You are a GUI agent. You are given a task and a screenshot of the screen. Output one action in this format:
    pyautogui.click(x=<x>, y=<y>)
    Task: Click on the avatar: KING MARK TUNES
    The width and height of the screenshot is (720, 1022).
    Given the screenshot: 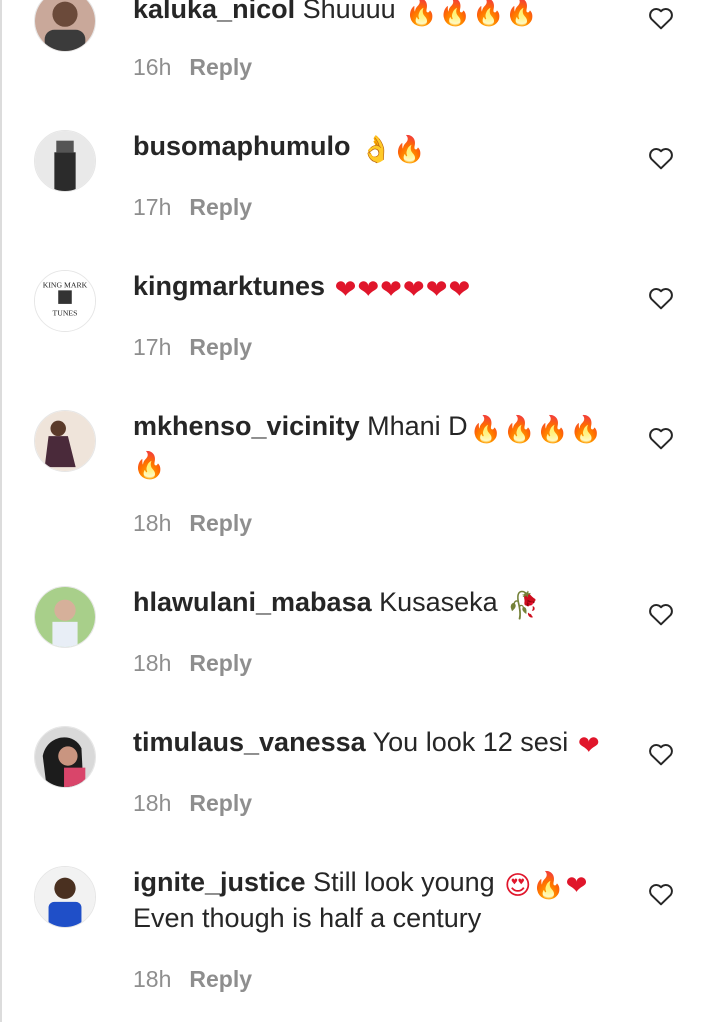 What is the action you would take?
    pyautogui.click(x=65, y=301)
    